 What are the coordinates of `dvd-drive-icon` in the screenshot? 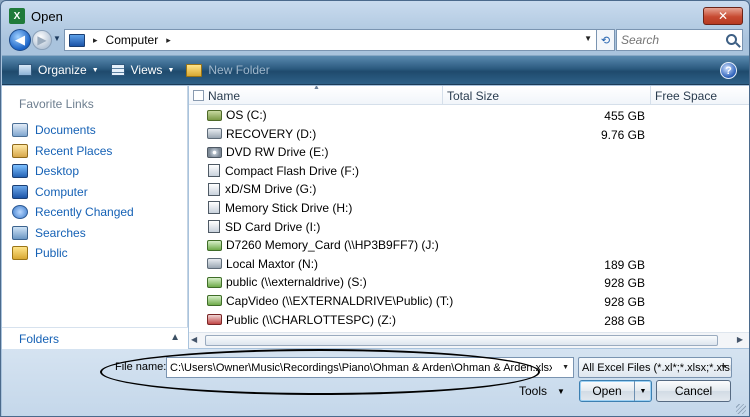 It's located at (214, 152).